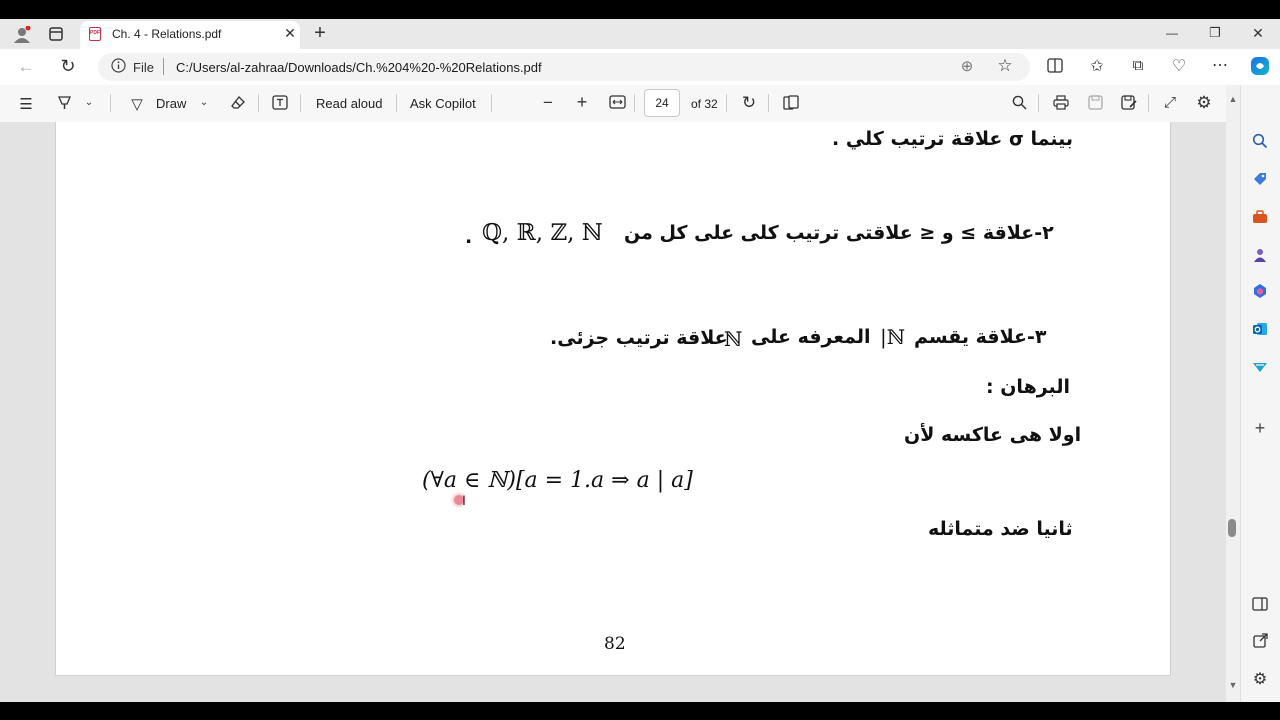 This screenshot has height=720, width=1280. I want to click on sidebar-drop-icon, so click(1260, 369).